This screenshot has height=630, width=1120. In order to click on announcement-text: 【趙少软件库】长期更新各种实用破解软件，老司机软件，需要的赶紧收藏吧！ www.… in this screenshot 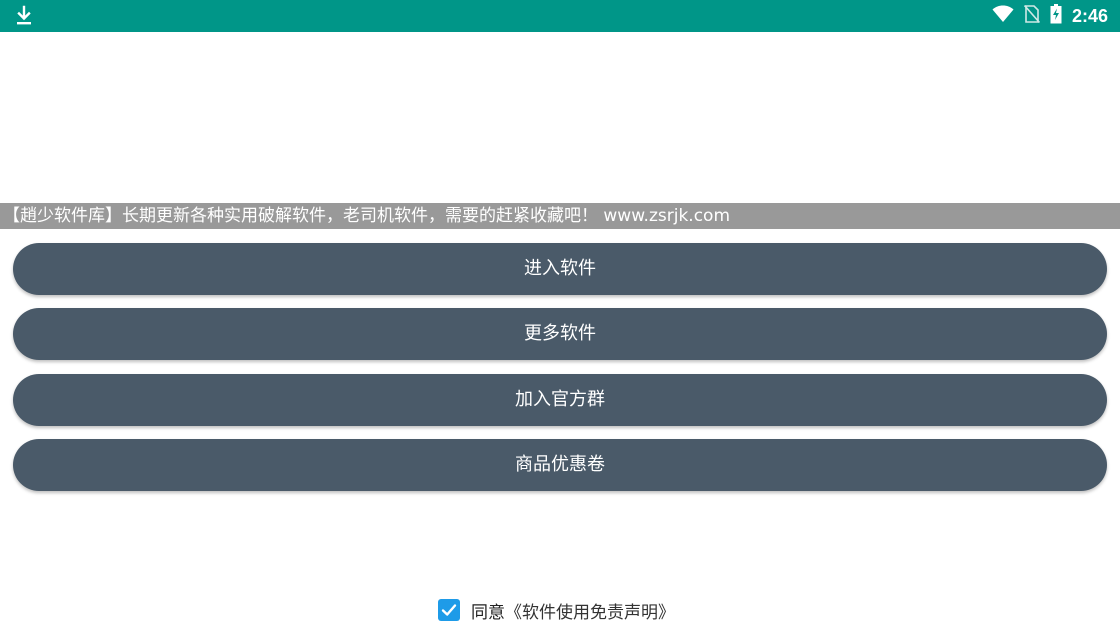, I will do `click(367, 216)`.